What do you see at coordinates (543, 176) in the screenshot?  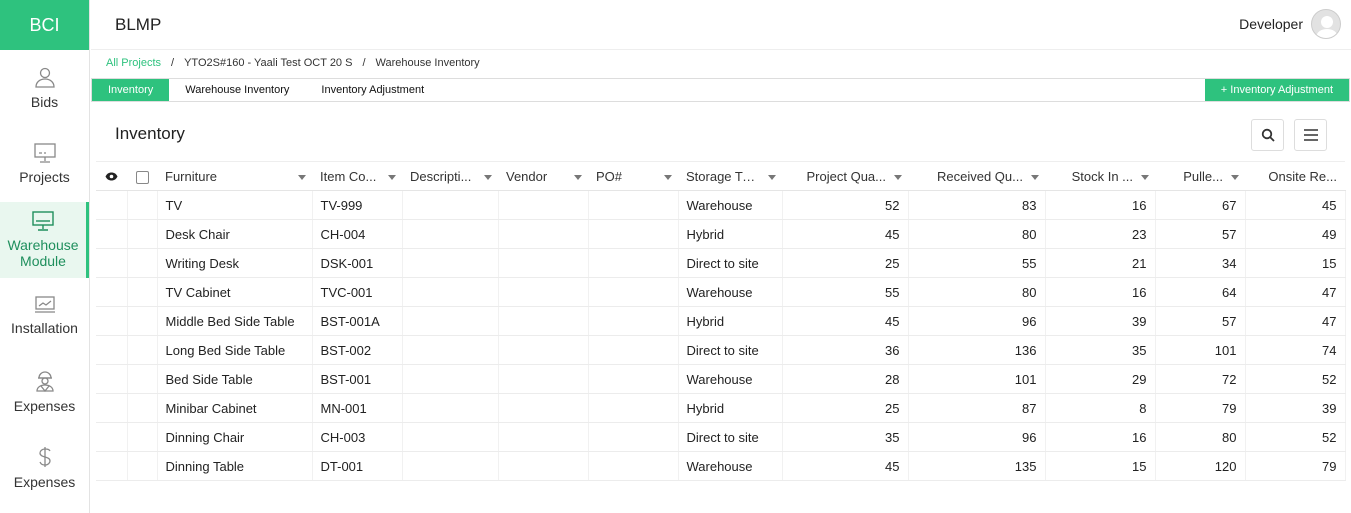 I see `column-header-vendor: Vendor` at bounding box center [543, 176].